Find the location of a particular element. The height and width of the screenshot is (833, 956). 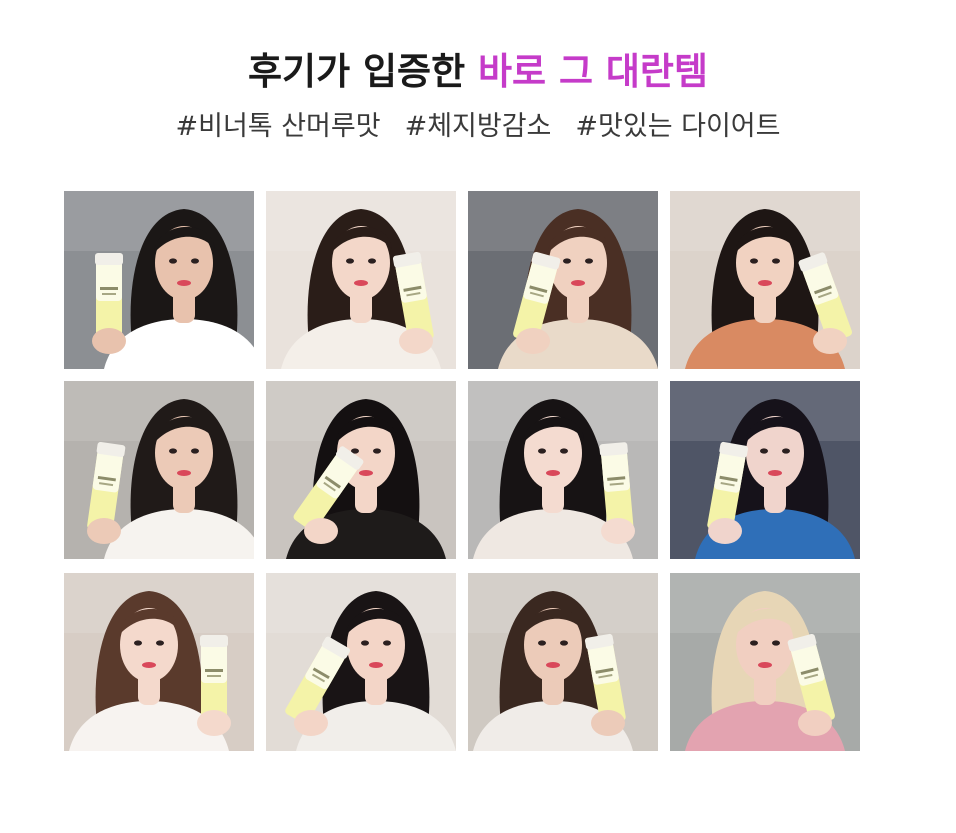

headline-highlight: 바로 그 대란템 is located at coordinates (593, 71).